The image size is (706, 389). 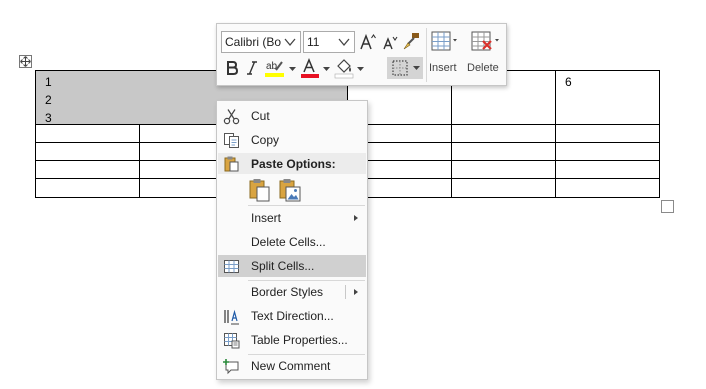 I want to click on italic-icon, so click(x=252, y=68).